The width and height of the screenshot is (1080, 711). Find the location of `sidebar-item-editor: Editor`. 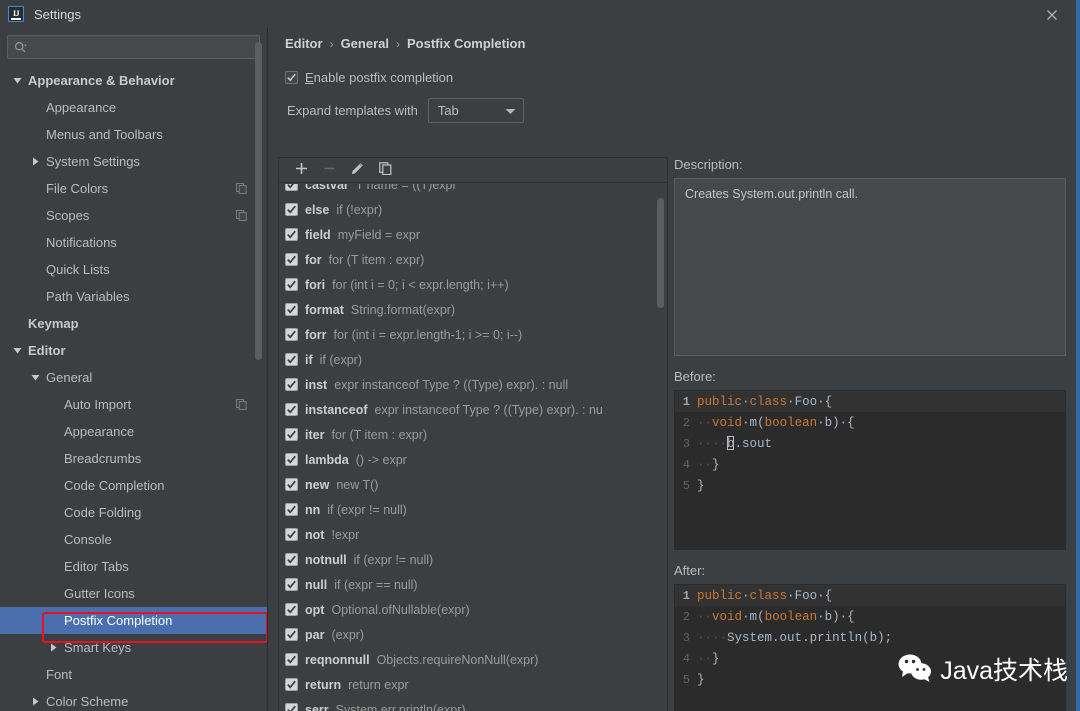

sidebar-item-editor: Editor is located at coordinates (133, 350).